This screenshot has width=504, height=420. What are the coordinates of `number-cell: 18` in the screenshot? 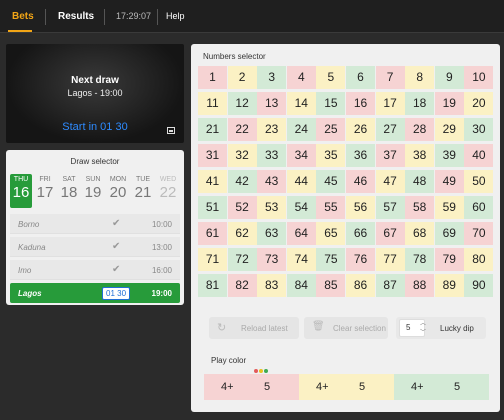 It's located at (420, 103).